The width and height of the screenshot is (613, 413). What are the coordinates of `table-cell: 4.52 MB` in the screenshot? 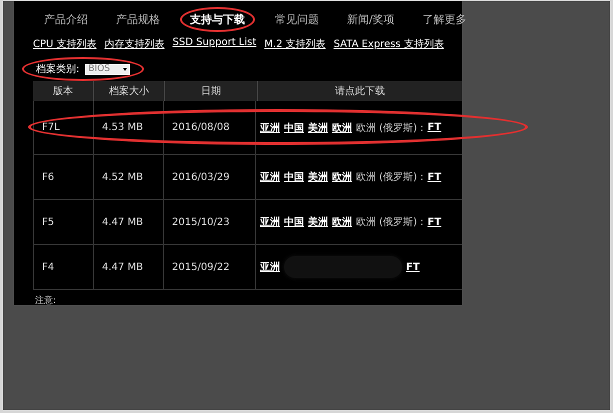 It's located at (129, 177).